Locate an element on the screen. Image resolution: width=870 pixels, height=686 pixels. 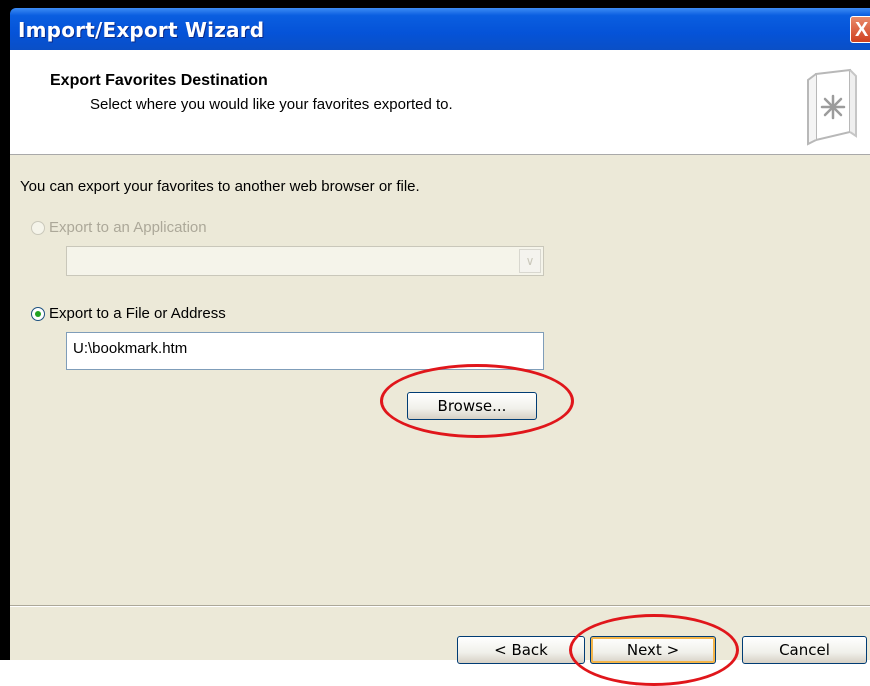
close-icon: X is located at coordinates (862, 30).